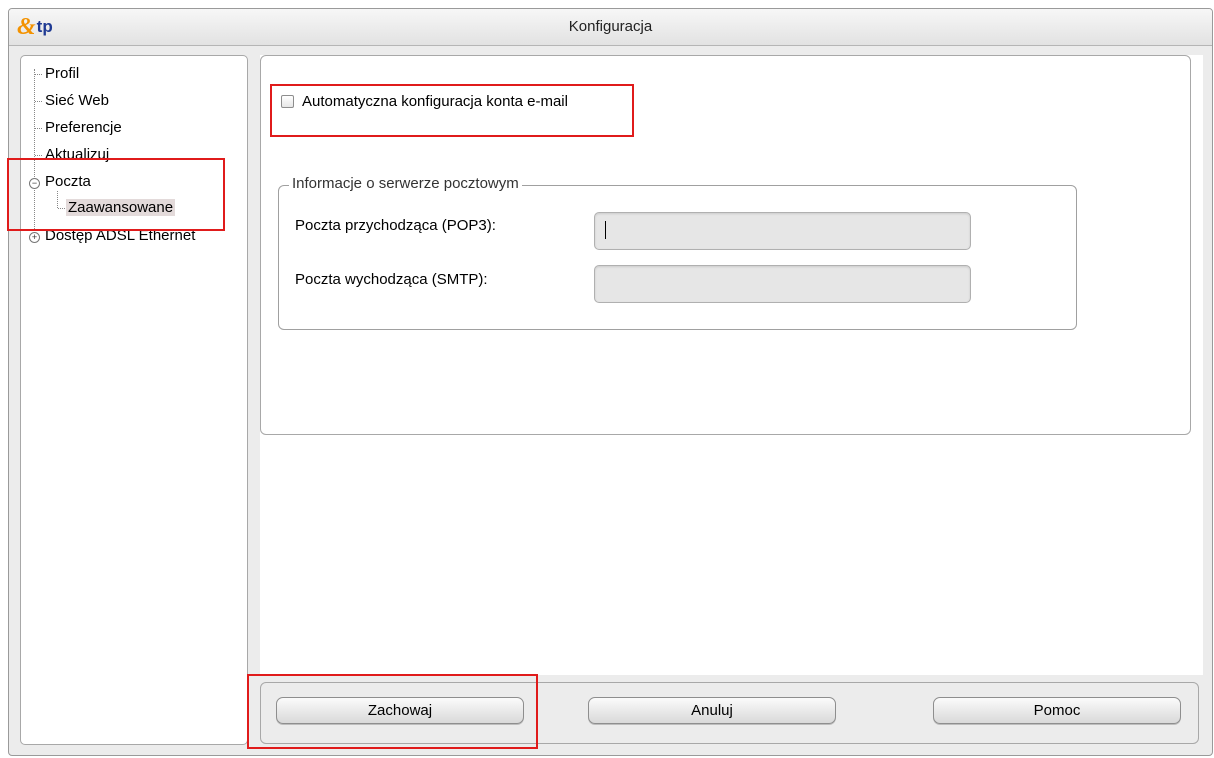 The image size is (1214, 758). What do you see at coordinates (435, 101) in the screenshot?
I see `auto-config-label: Automatyczna konfiguracja konta e-mail` at bounding box center [435, 101].